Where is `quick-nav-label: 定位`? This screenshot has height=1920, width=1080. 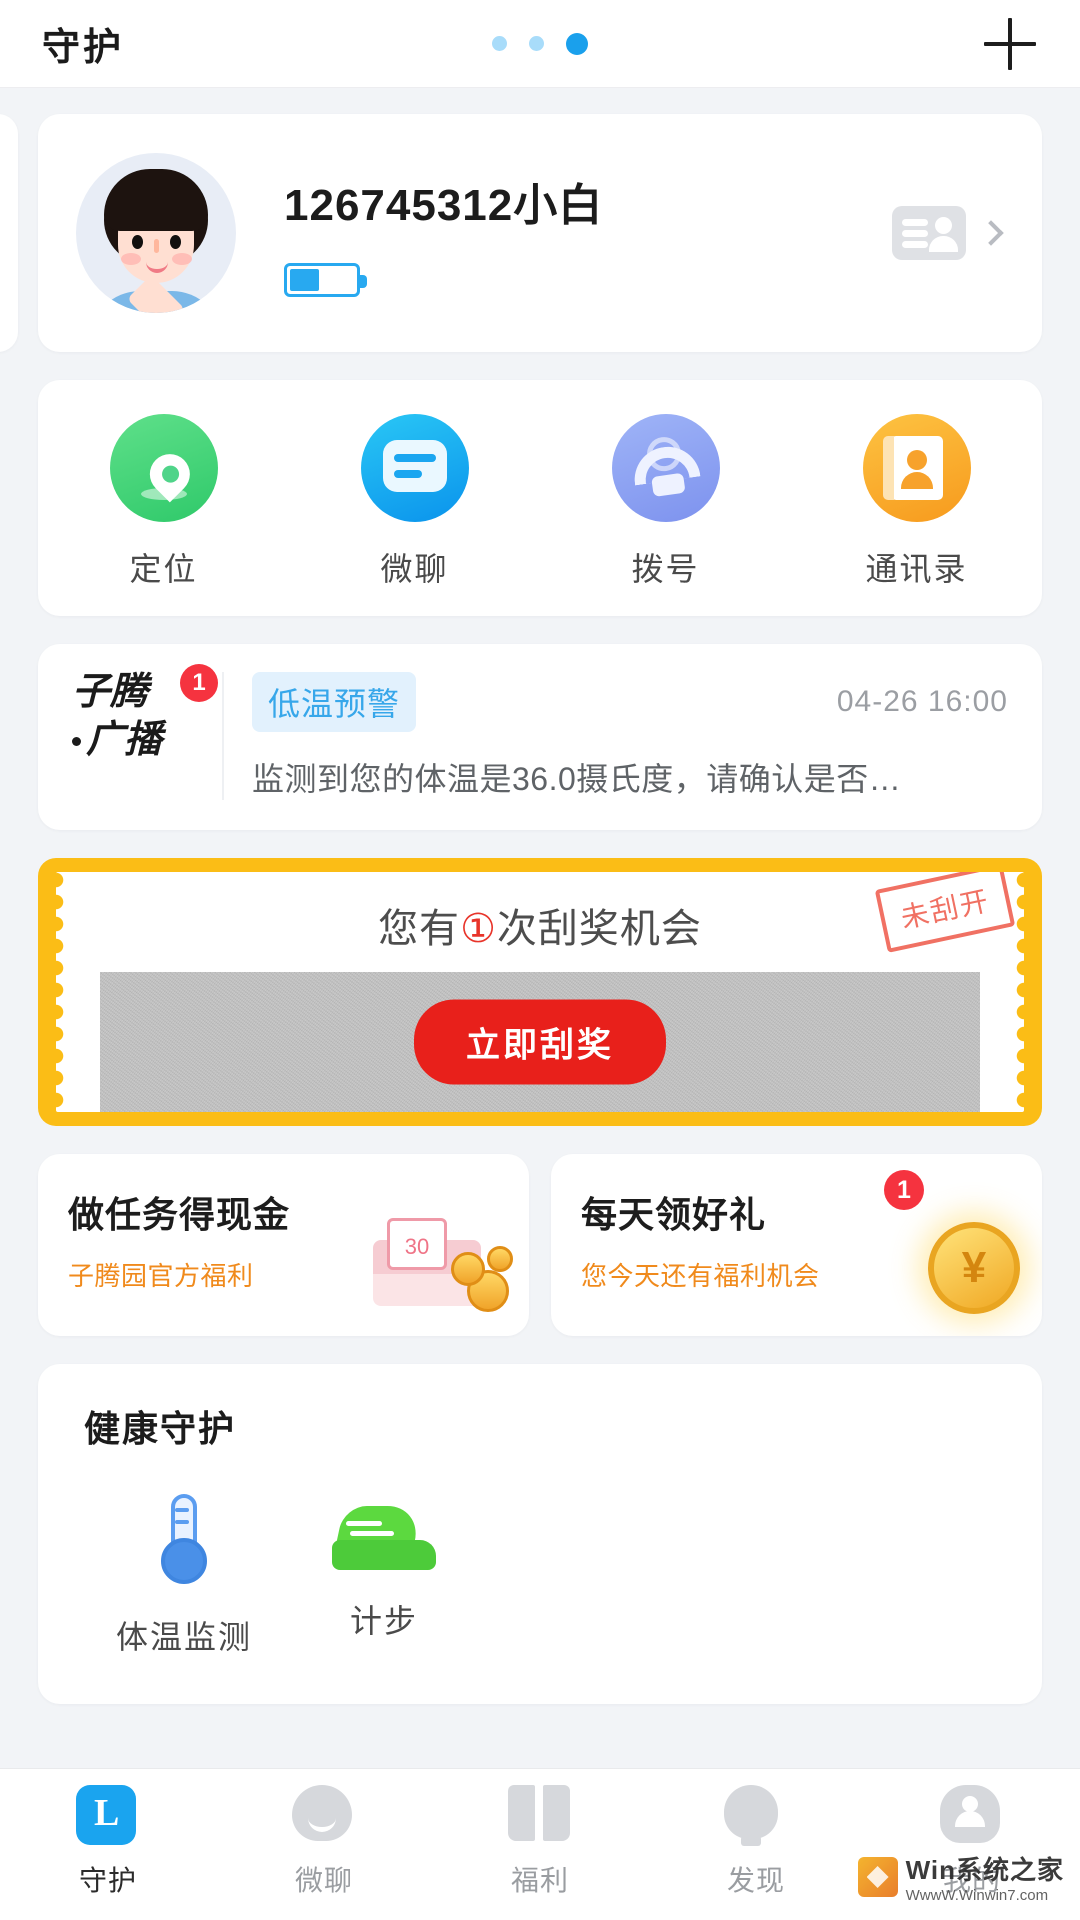
quick-nav-label: 定位 is located at coordinates (163, 569).